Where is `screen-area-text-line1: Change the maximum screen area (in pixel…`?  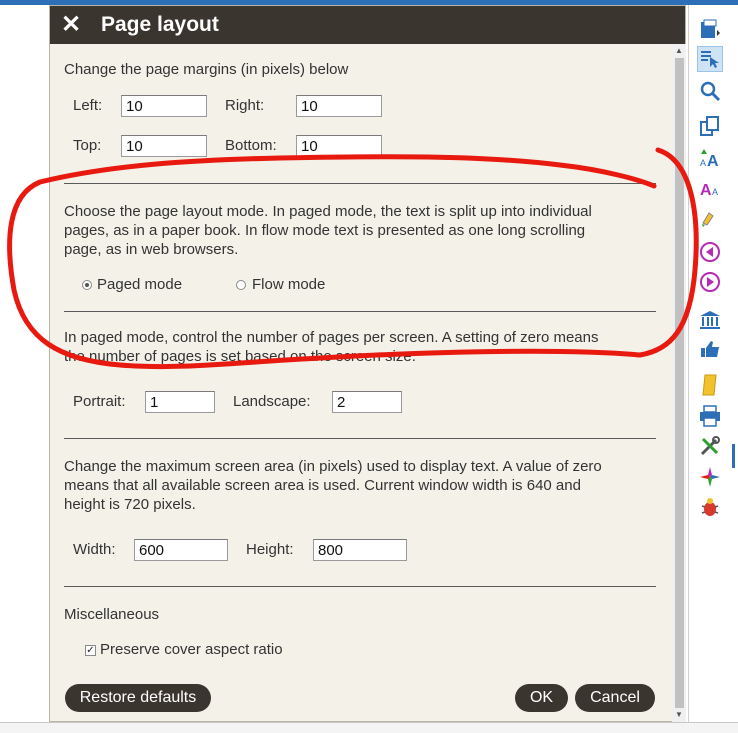 screen-area-text-line1: Change the maximum screen area (in pixel… is located at coordinates (333, 466).